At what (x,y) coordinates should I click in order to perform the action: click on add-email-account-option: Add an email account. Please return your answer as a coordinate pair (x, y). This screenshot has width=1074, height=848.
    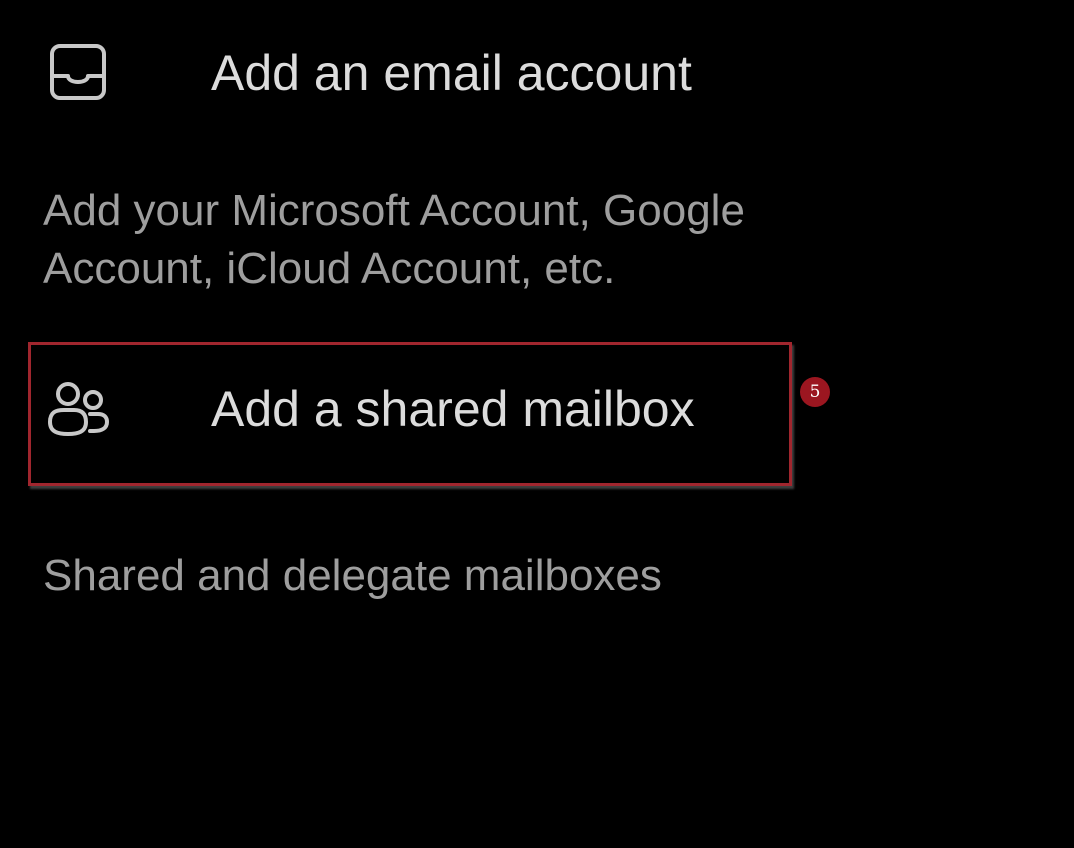
    Looking at the image, I should click on (537, 73).